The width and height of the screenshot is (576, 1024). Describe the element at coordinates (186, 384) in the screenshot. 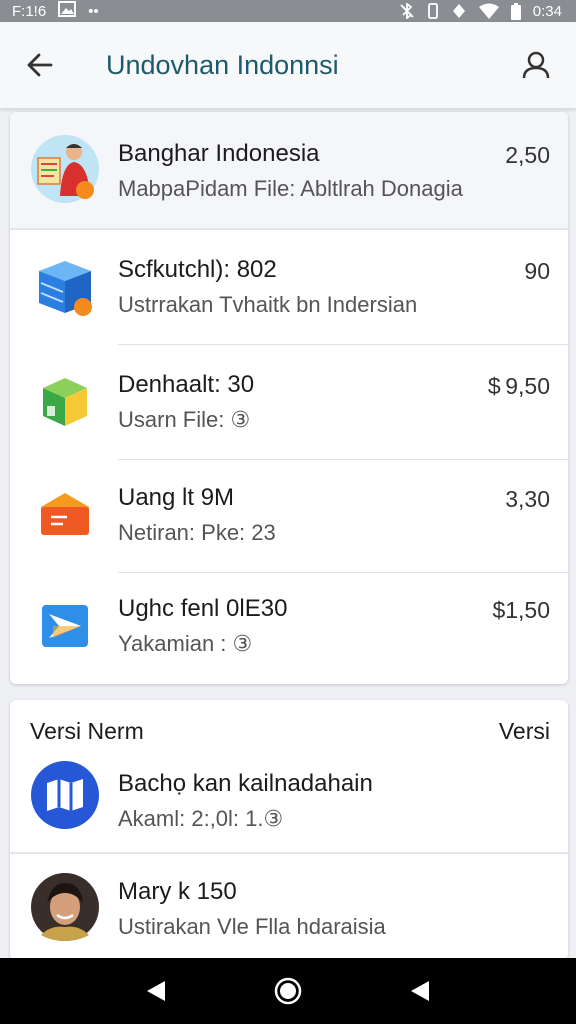

I see `item-name: Denhaalt: 30` at that location.